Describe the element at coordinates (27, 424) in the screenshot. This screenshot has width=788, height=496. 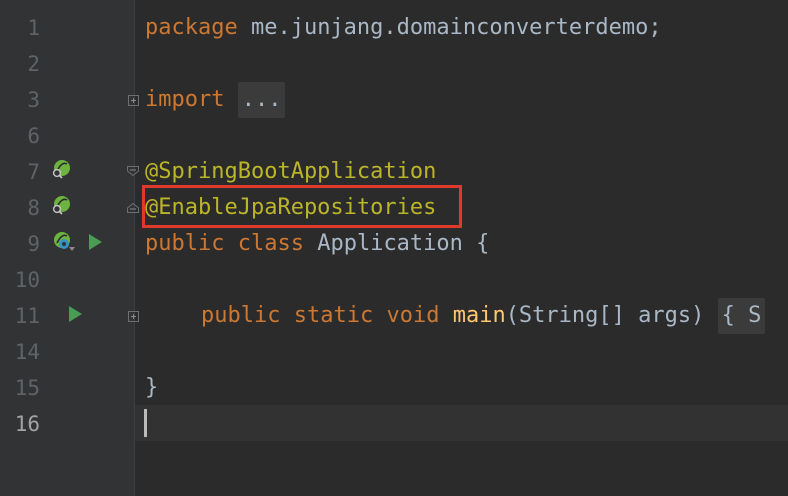
I see `line-number-current: 16` at that location.